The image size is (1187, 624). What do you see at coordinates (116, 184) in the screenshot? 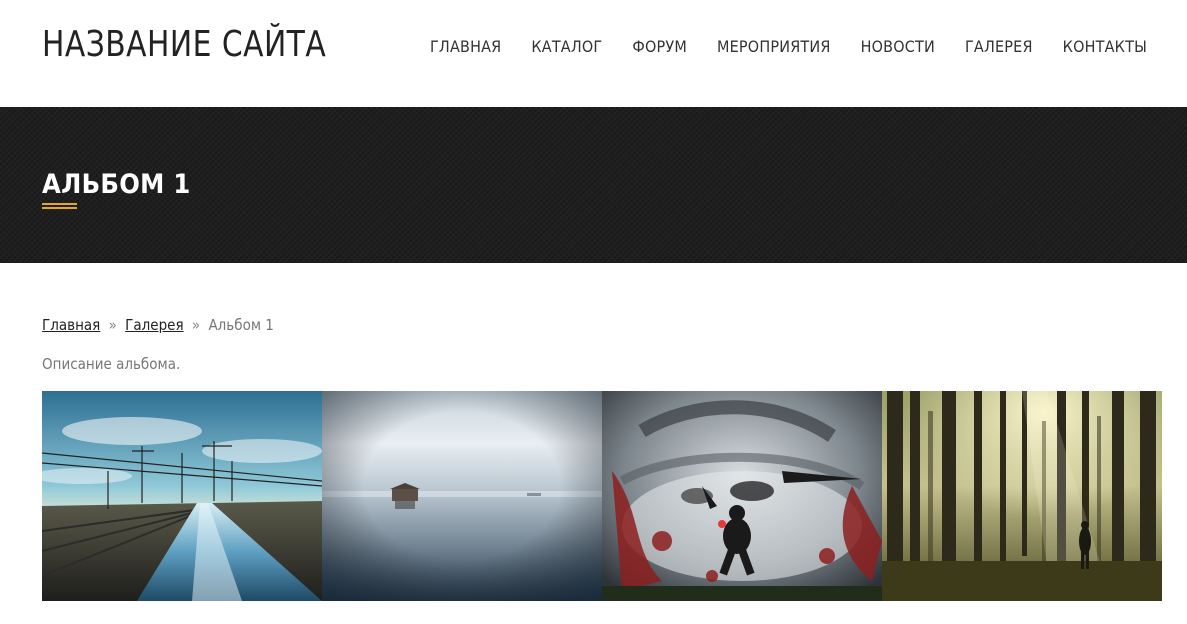
I see `page-title: АЛЬБОМ 1` at bounding box center [116, 184].